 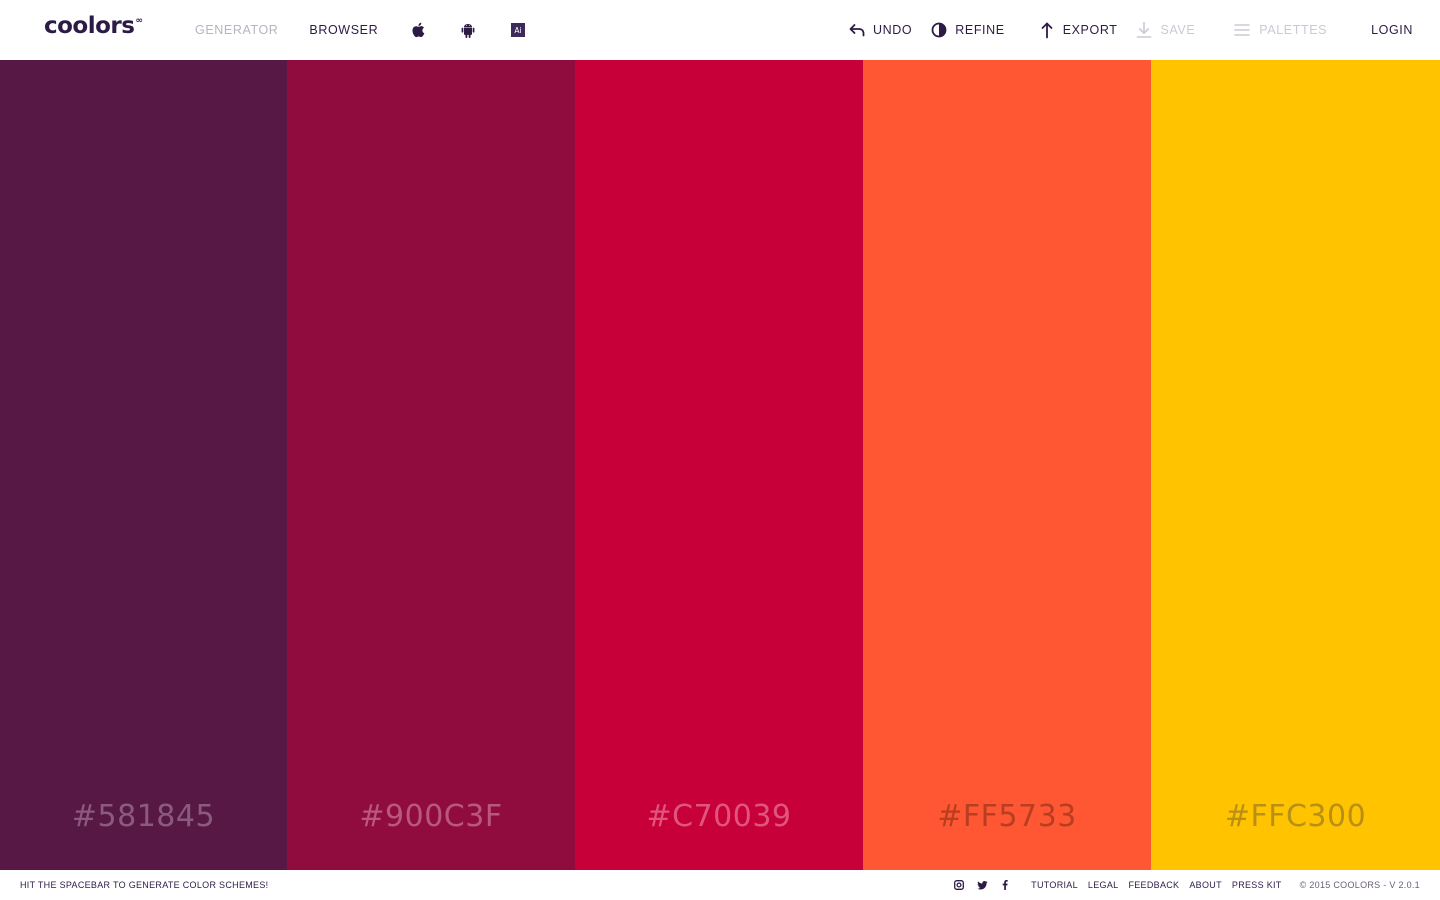 I want to click on refine-button: REFINE, so click(x=967, y=30).